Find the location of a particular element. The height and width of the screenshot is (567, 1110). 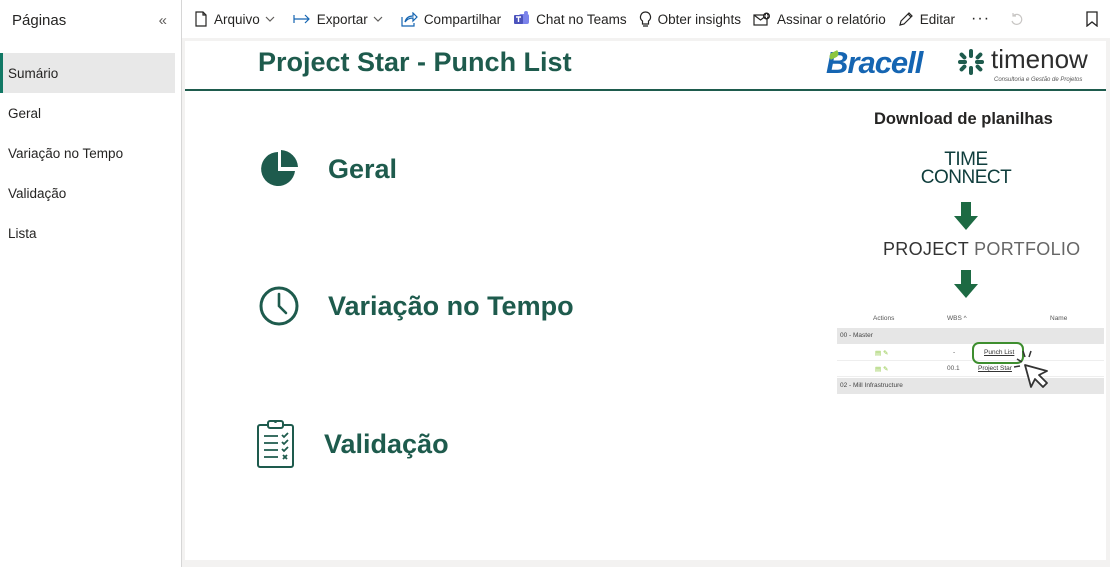

exportar-menu-button: Exportar is located at coordinates (341, 19).